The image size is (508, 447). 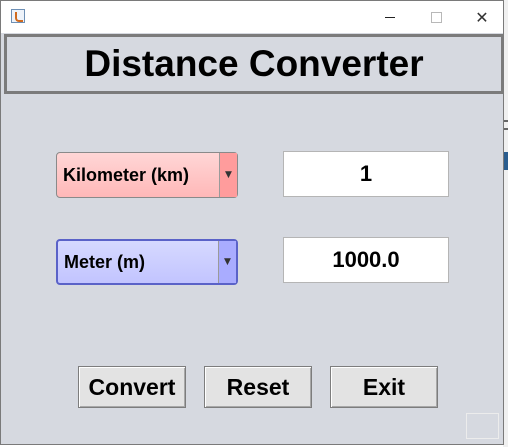 I want to click on minimize-button, so click(x=390, y=17).